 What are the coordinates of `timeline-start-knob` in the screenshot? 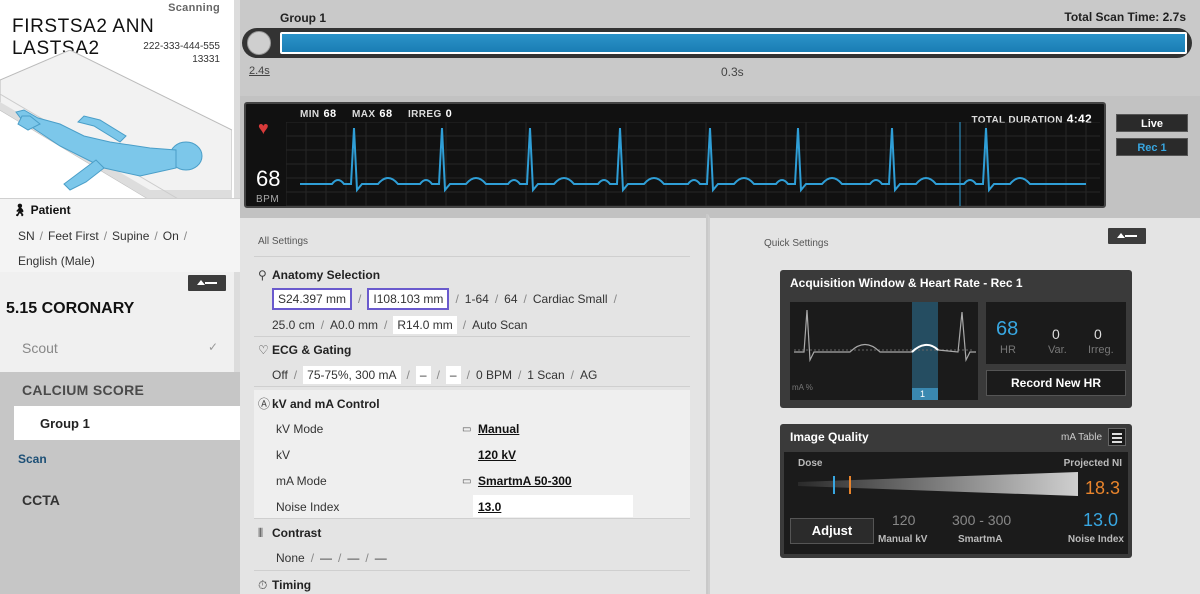 It's located at (259, 43).